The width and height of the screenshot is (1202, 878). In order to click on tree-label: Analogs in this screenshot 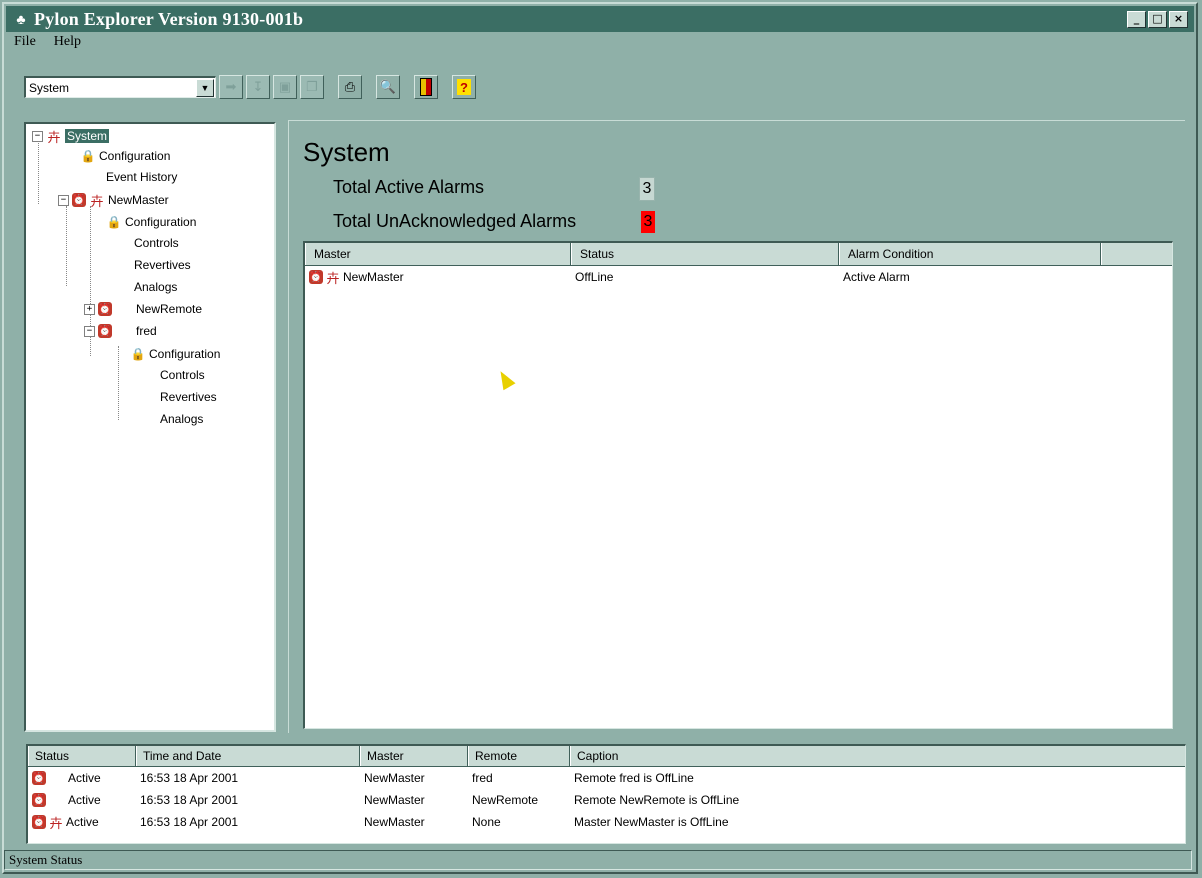, I will do `click(156, 287)`.